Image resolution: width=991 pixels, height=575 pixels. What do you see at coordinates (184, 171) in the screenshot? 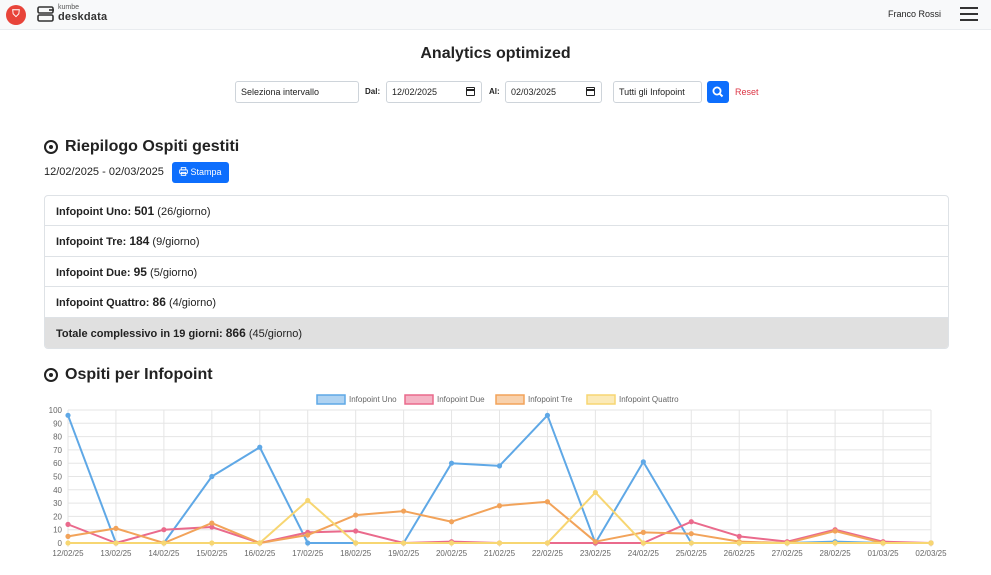
I see `printer-icon` at bounding box center [184, 171].